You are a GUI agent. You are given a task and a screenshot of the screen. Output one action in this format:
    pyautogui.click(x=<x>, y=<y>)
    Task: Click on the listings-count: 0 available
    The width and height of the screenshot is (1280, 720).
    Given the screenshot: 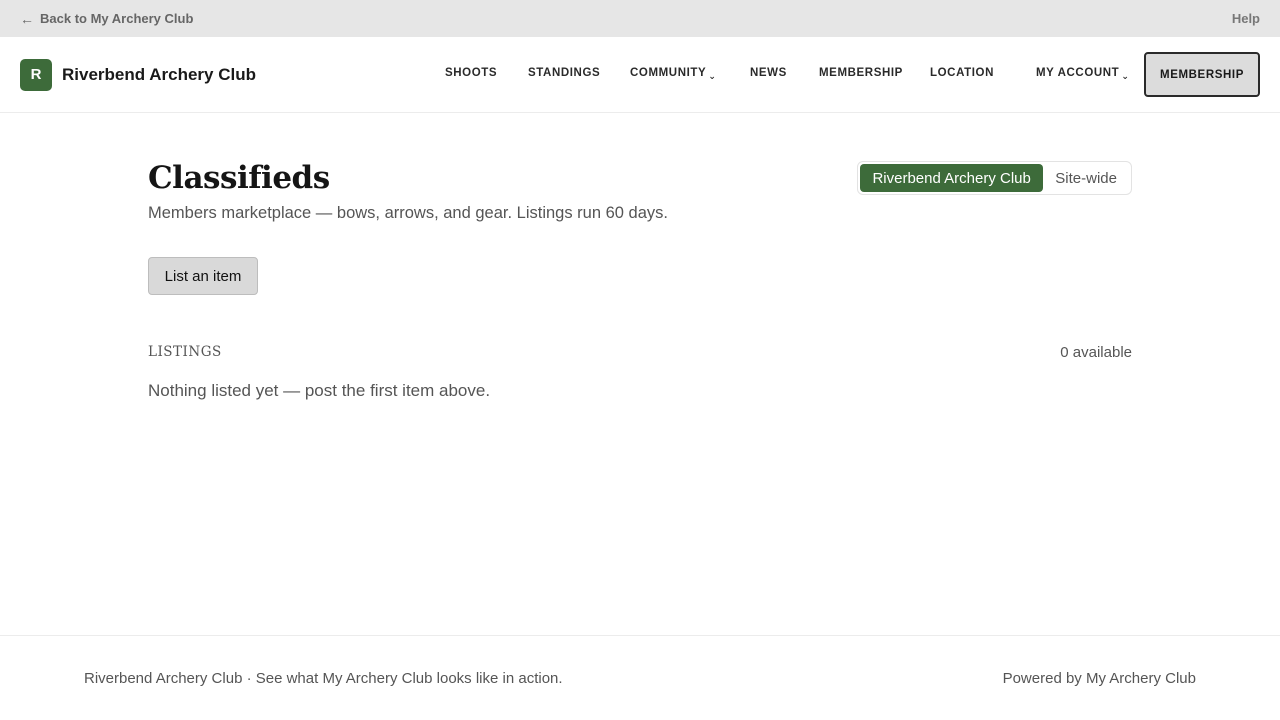 What is the action you would take?
    pyautogui.click(x=1096, y=352)
    